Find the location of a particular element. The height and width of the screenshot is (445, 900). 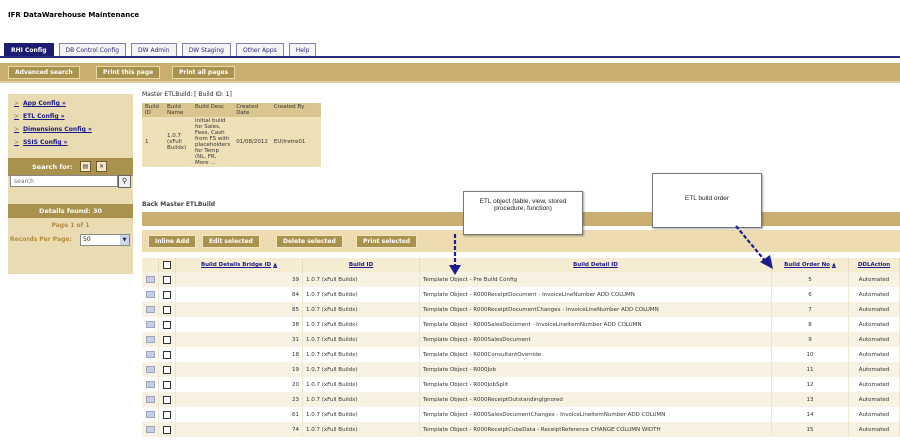

annotation-arrows is located at coordinates (611, 250).